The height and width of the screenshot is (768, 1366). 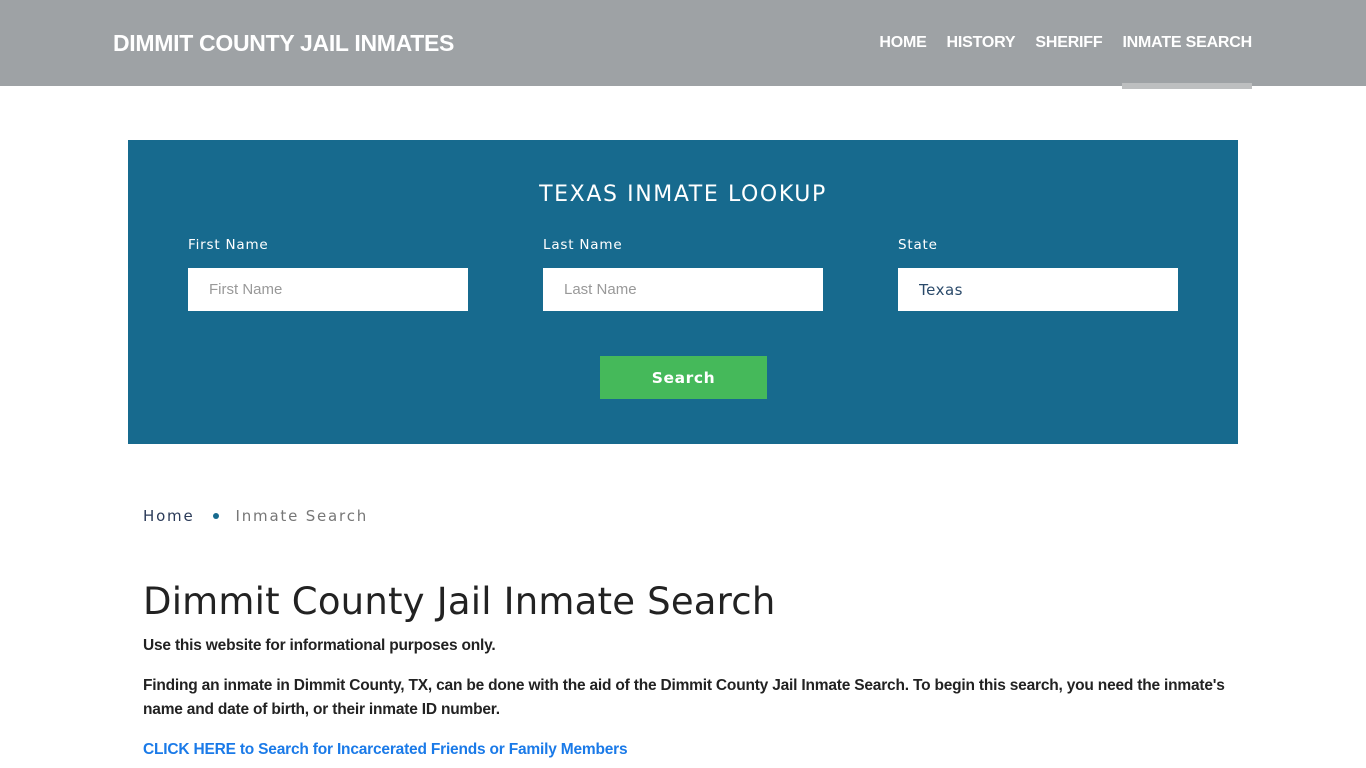 I want to click on first-name-label: First Name, so click(x=228, y=245).